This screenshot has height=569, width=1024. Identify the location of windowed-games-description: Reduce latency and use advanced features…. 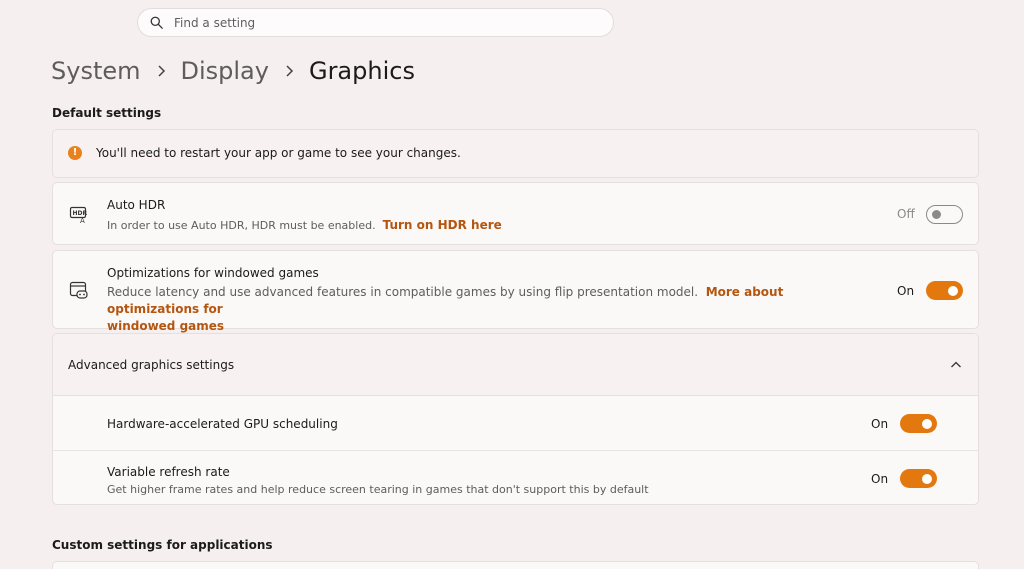
(403, 292).